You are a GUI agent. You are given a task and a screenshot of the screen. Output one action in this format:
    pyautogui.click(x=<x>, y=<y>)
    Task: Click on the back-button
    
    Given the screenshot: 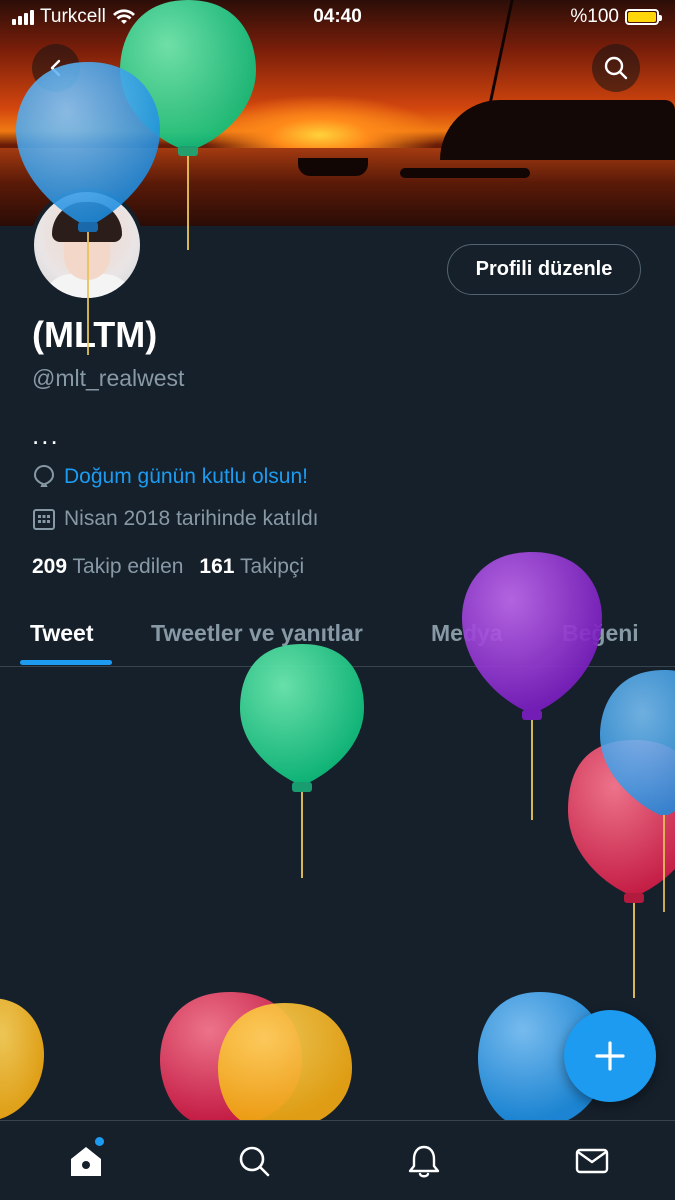 What is the action you would take?
    pyautogui.click(x=56, y=68)
    